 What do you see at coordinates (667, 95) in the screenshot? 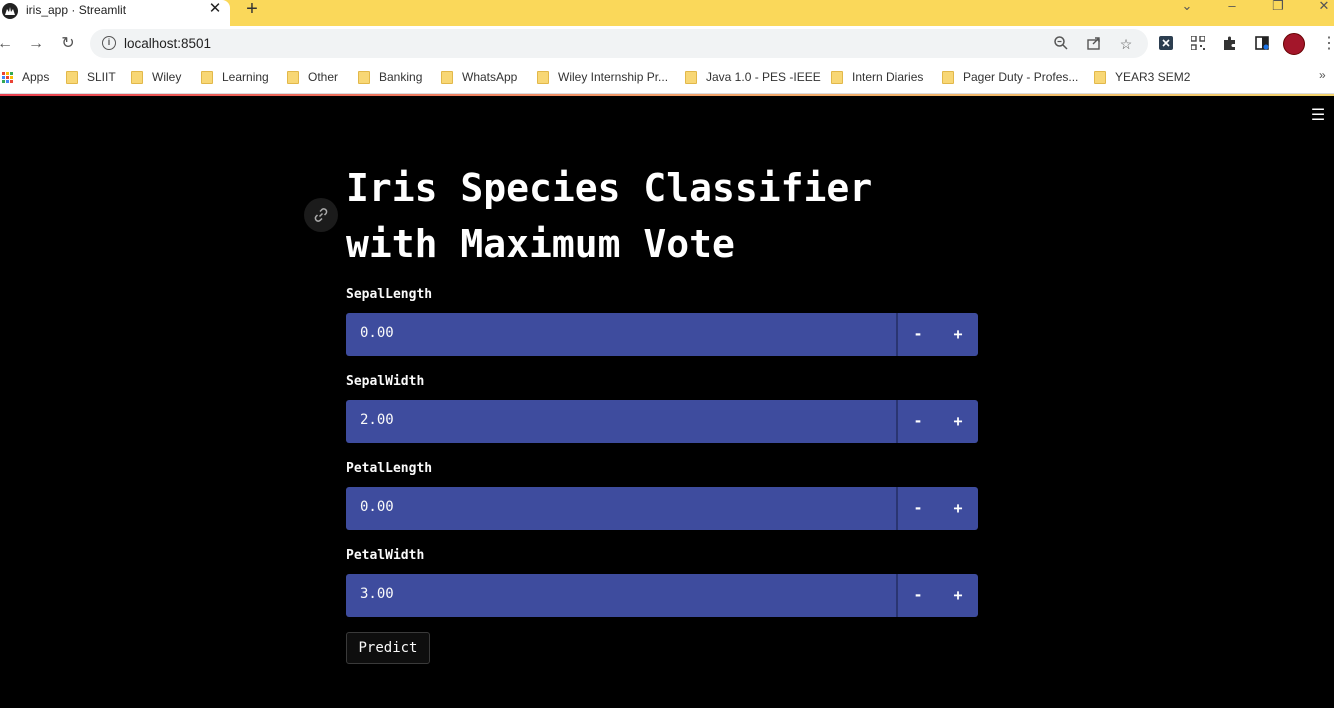
I see `streamlit-header-decoration` at bounding box center [667, 95].